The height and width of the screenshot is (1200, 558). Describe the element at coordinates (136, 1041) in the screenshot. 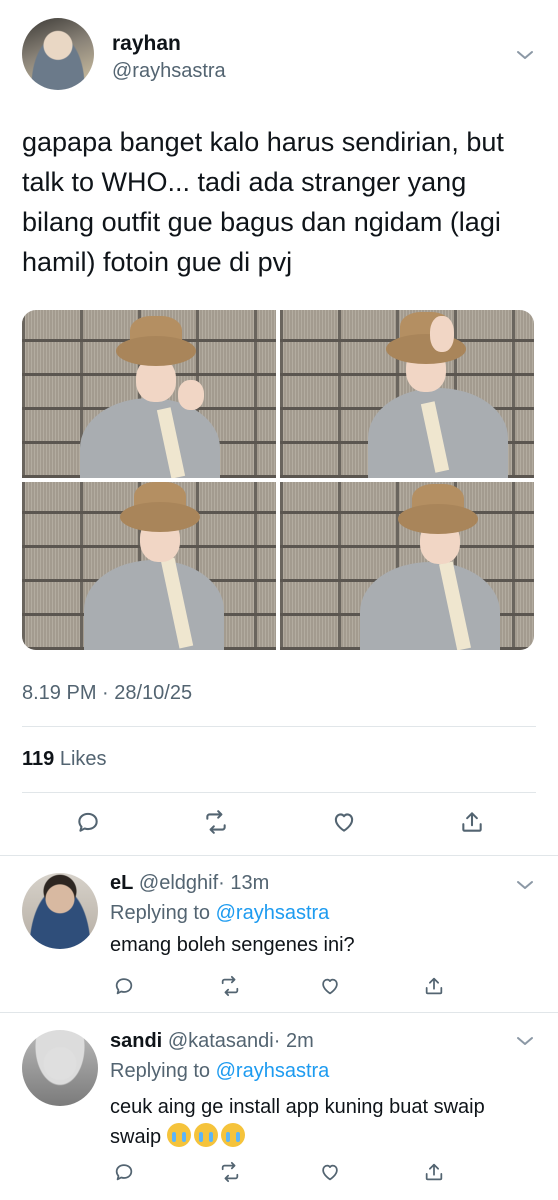

I see `reply-display-name: sandi` at that location.